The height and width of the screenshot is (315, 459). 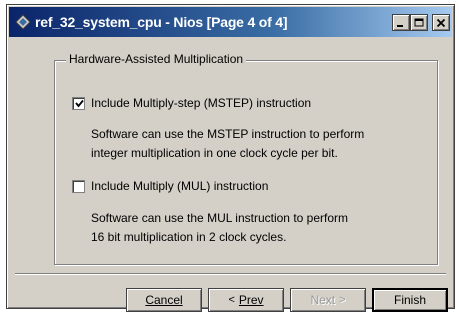 What do you see at coordinates (78, 186) in the screenshot?
I see `mul-checkbox` at bounding box center [78, 186].